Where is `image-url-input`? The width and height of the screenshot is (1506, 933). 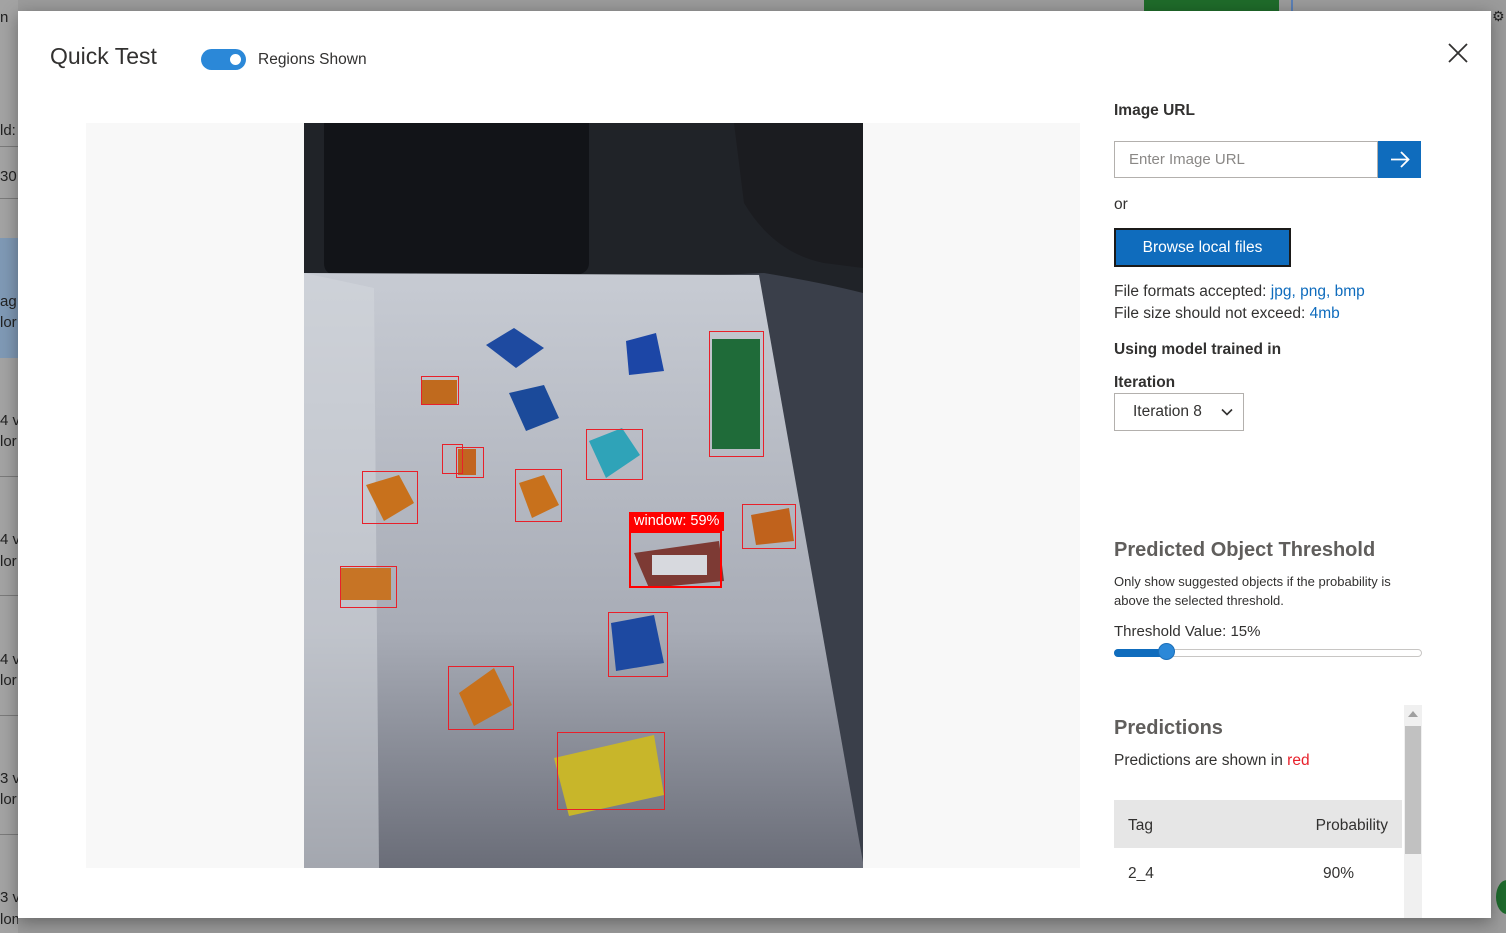
image-url-input is located at coordinates (1246, 159).